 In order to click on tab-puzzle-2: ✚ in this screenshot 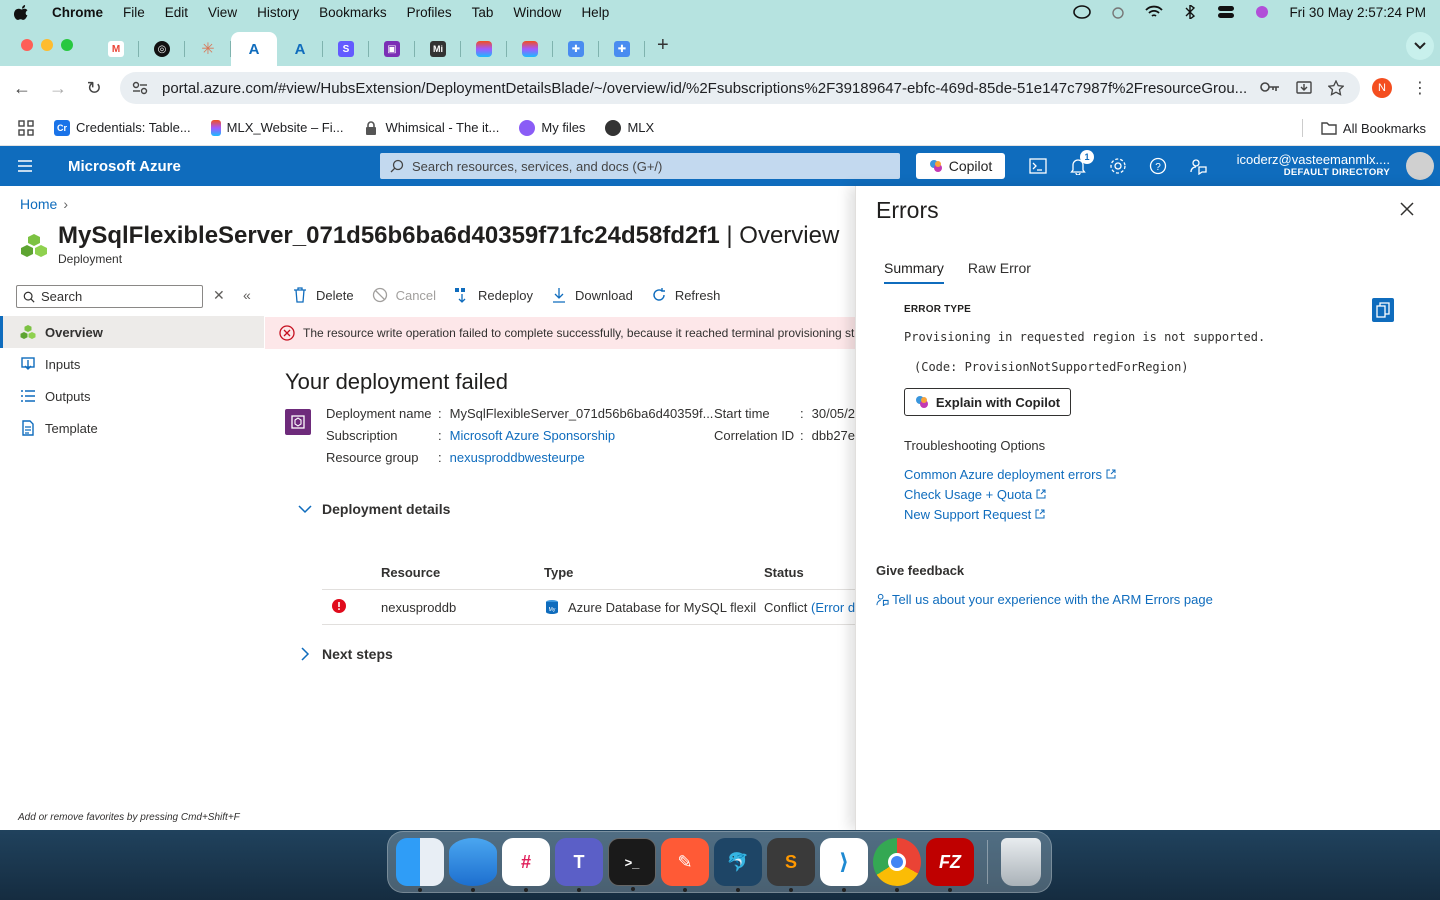, I will do `click(622, 49)`.